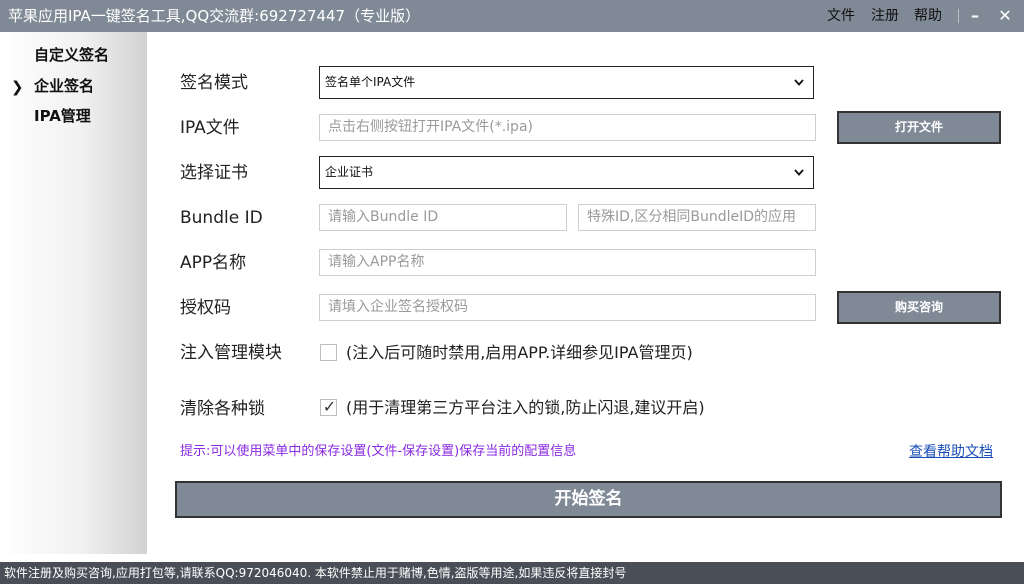 The height and width of the screenshot is (584, 1024). Describe the element at coordinates (525, 407) in the screenshot. I see `clear-locks-description: (用于清理第三方平台注入的锁,防止闪退,建议开启)` at that location.